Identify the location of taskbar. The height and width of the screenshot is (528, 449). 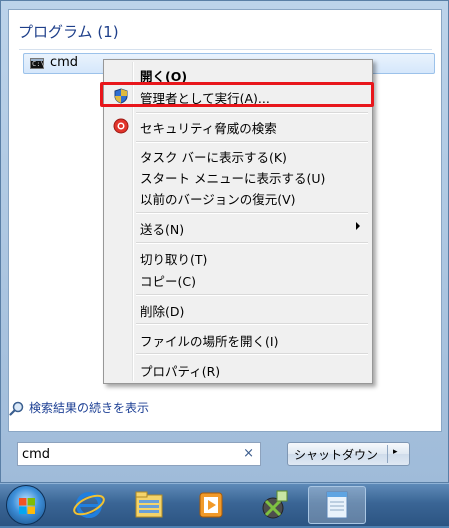
(224, 504).